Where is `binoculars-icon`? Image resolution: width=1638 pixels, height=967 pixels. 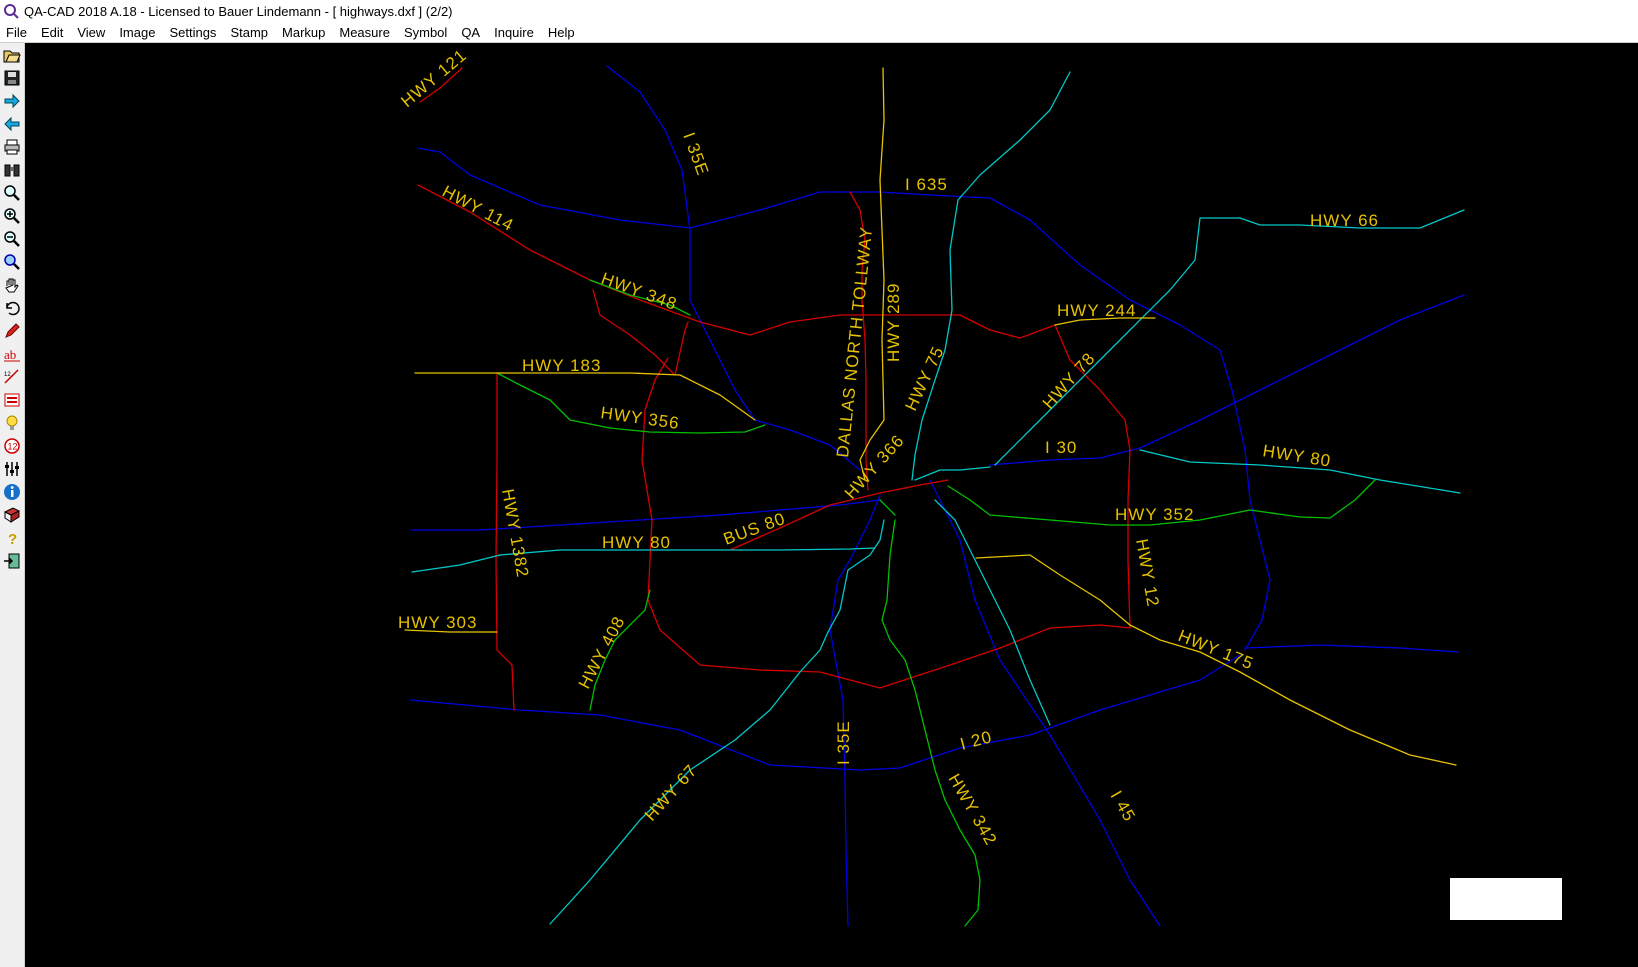 binoculars-icon is located at coordinates (12, 170).